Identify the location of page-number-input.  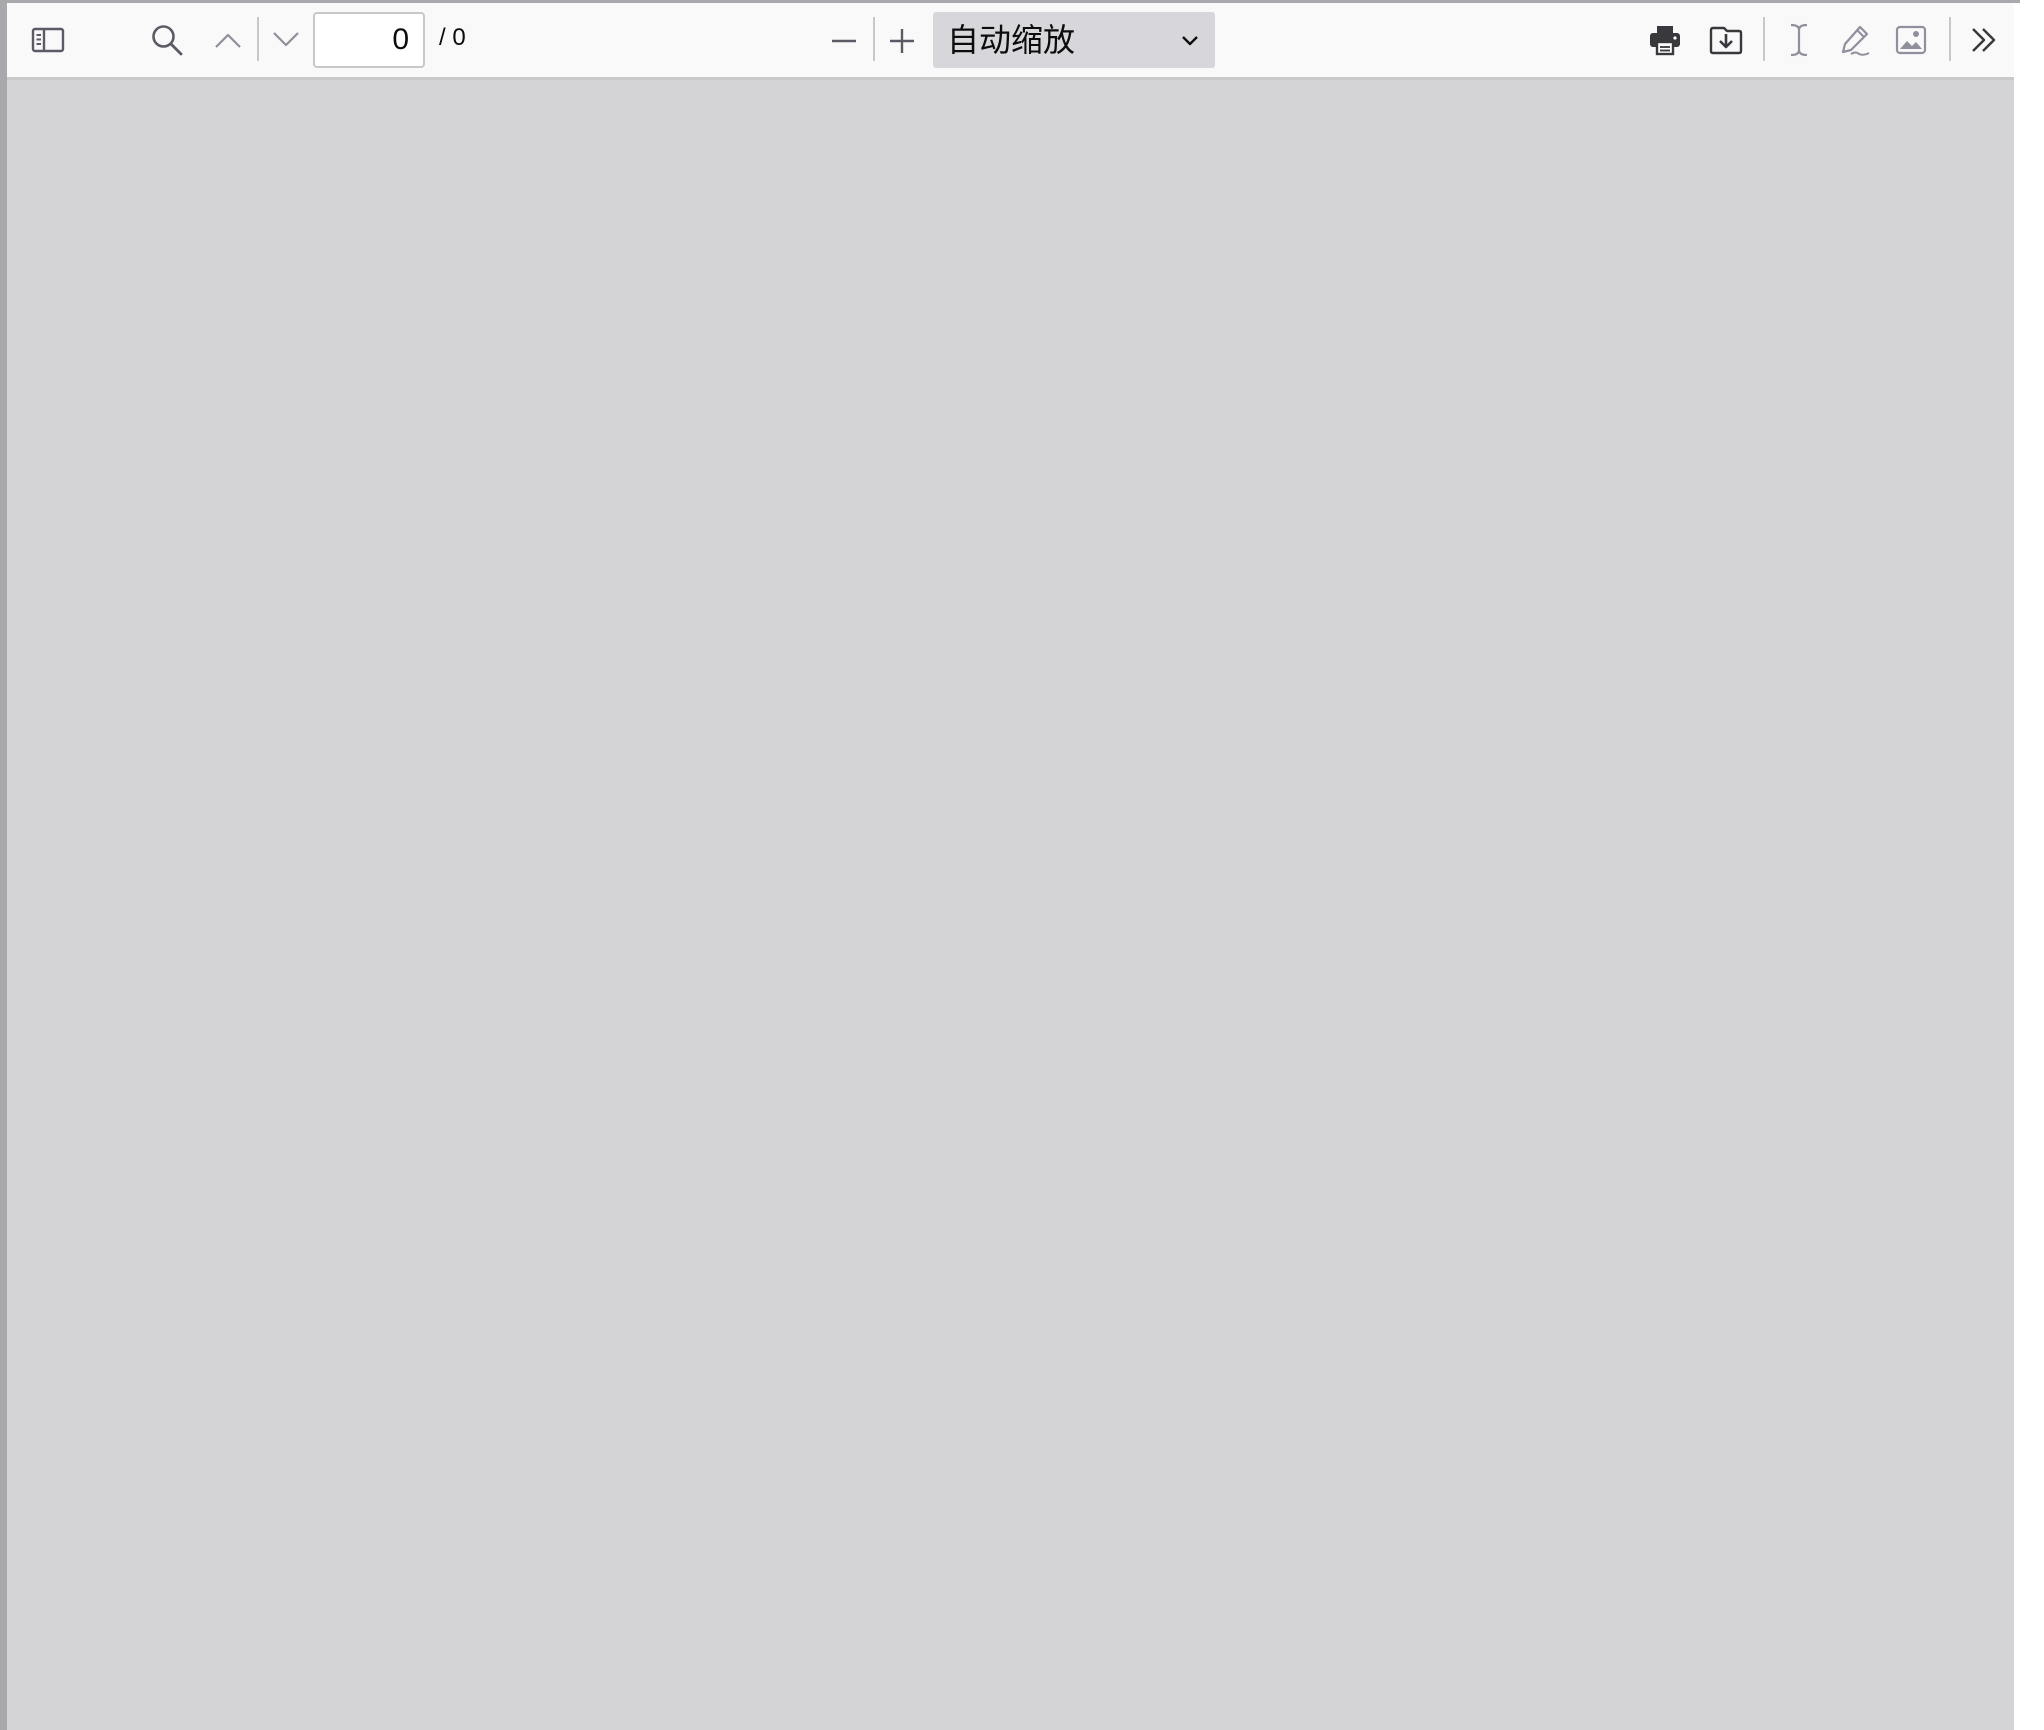
(369, 40).